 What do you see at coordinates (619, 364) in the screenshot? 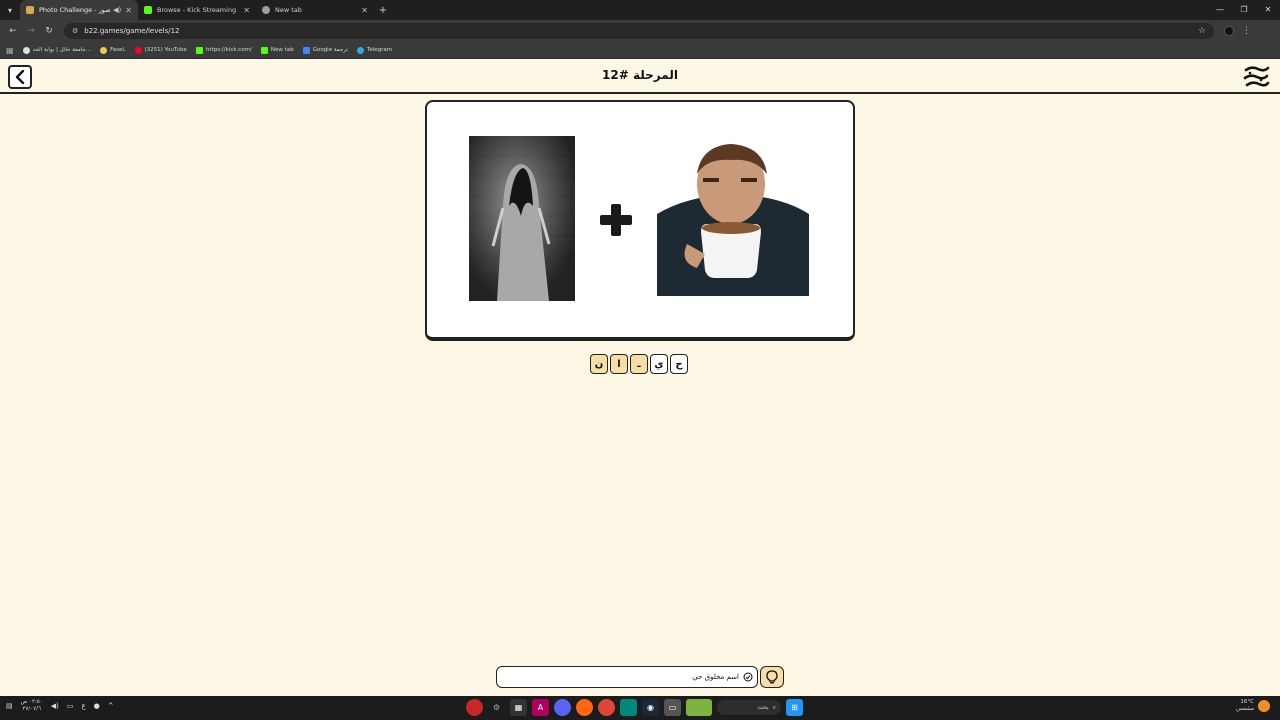
I see `answer-tile: ا` at bounding box center [619, 364].